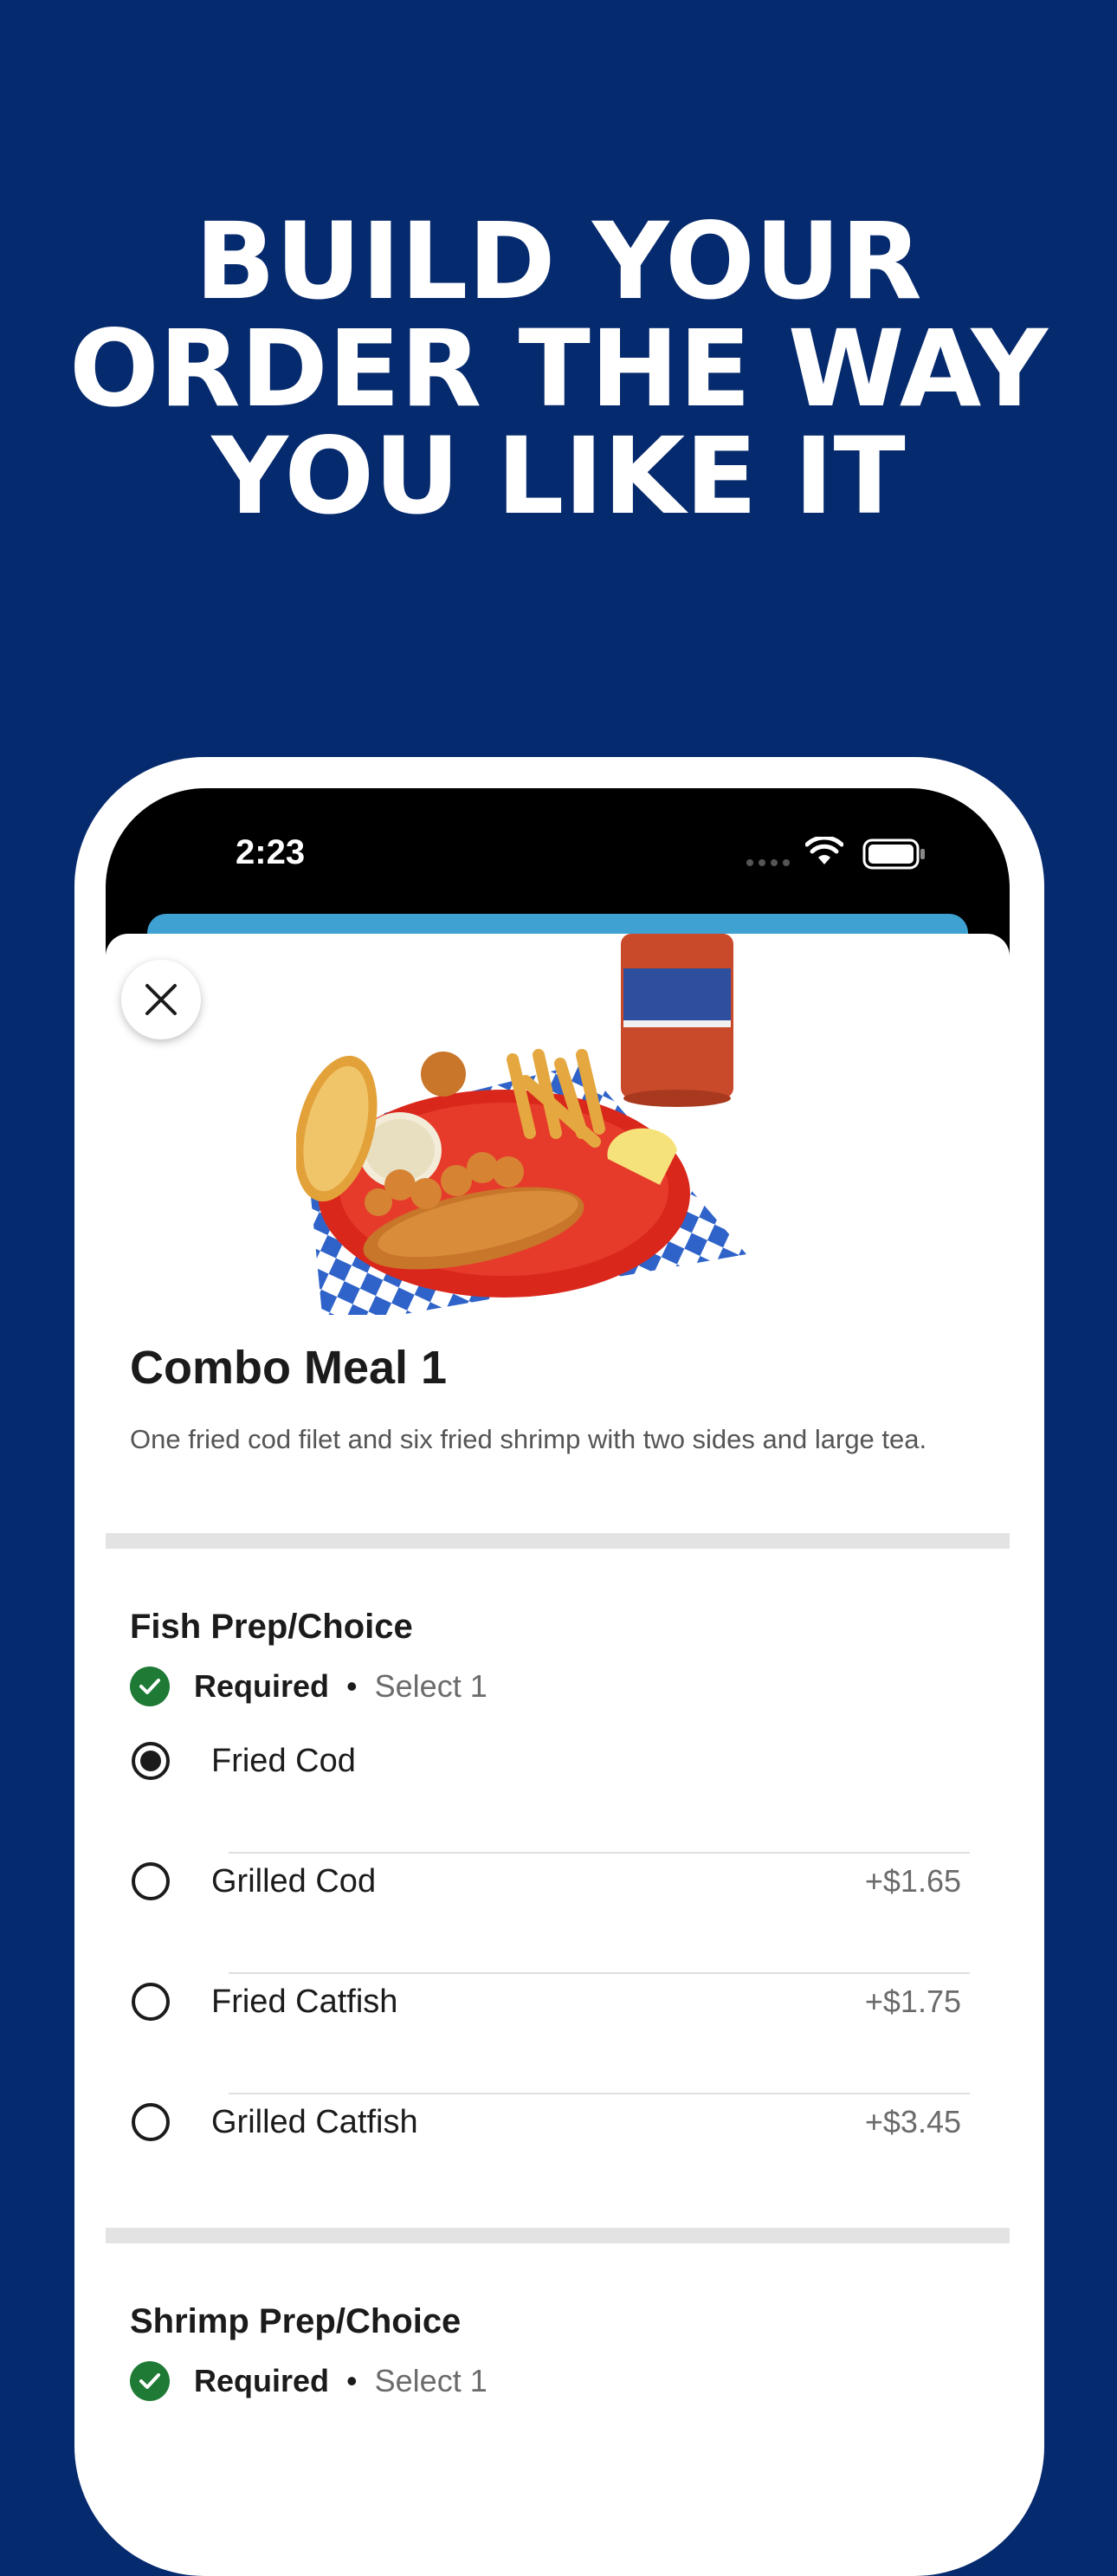 This screenshot has height=2576, width=1117. Describe the element at coordinates (304, 2001) in the screenshot. I see `option-label: Fried Catfish` at that location.